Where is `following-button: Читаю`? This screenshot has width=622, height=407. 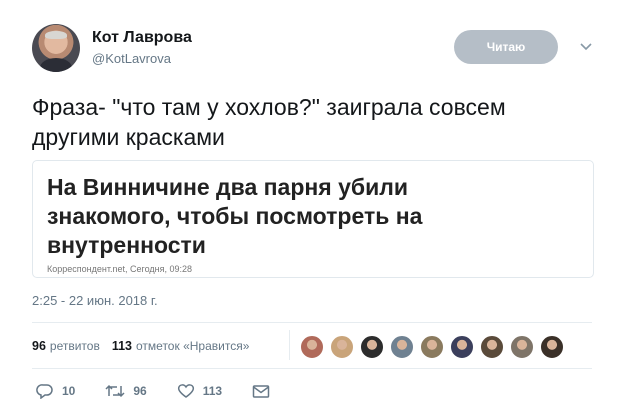
following-button: Читаю is located at coordinates (506, 47).